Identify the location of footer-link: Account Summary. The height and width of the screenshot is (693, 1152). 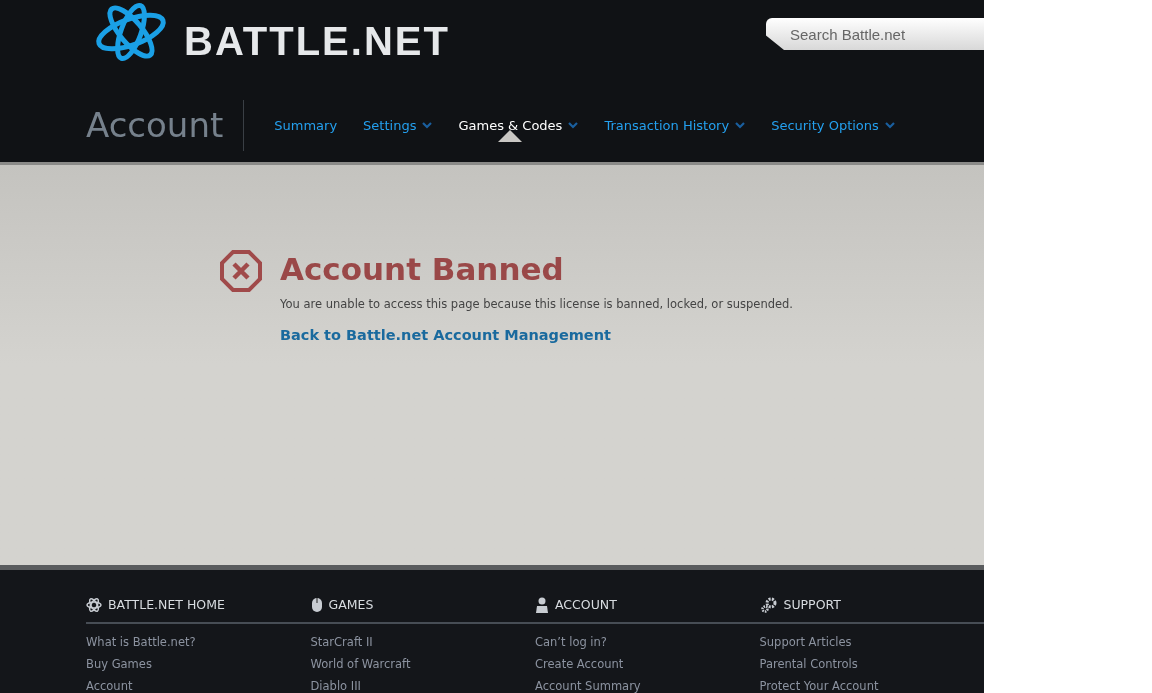
(647, 685).